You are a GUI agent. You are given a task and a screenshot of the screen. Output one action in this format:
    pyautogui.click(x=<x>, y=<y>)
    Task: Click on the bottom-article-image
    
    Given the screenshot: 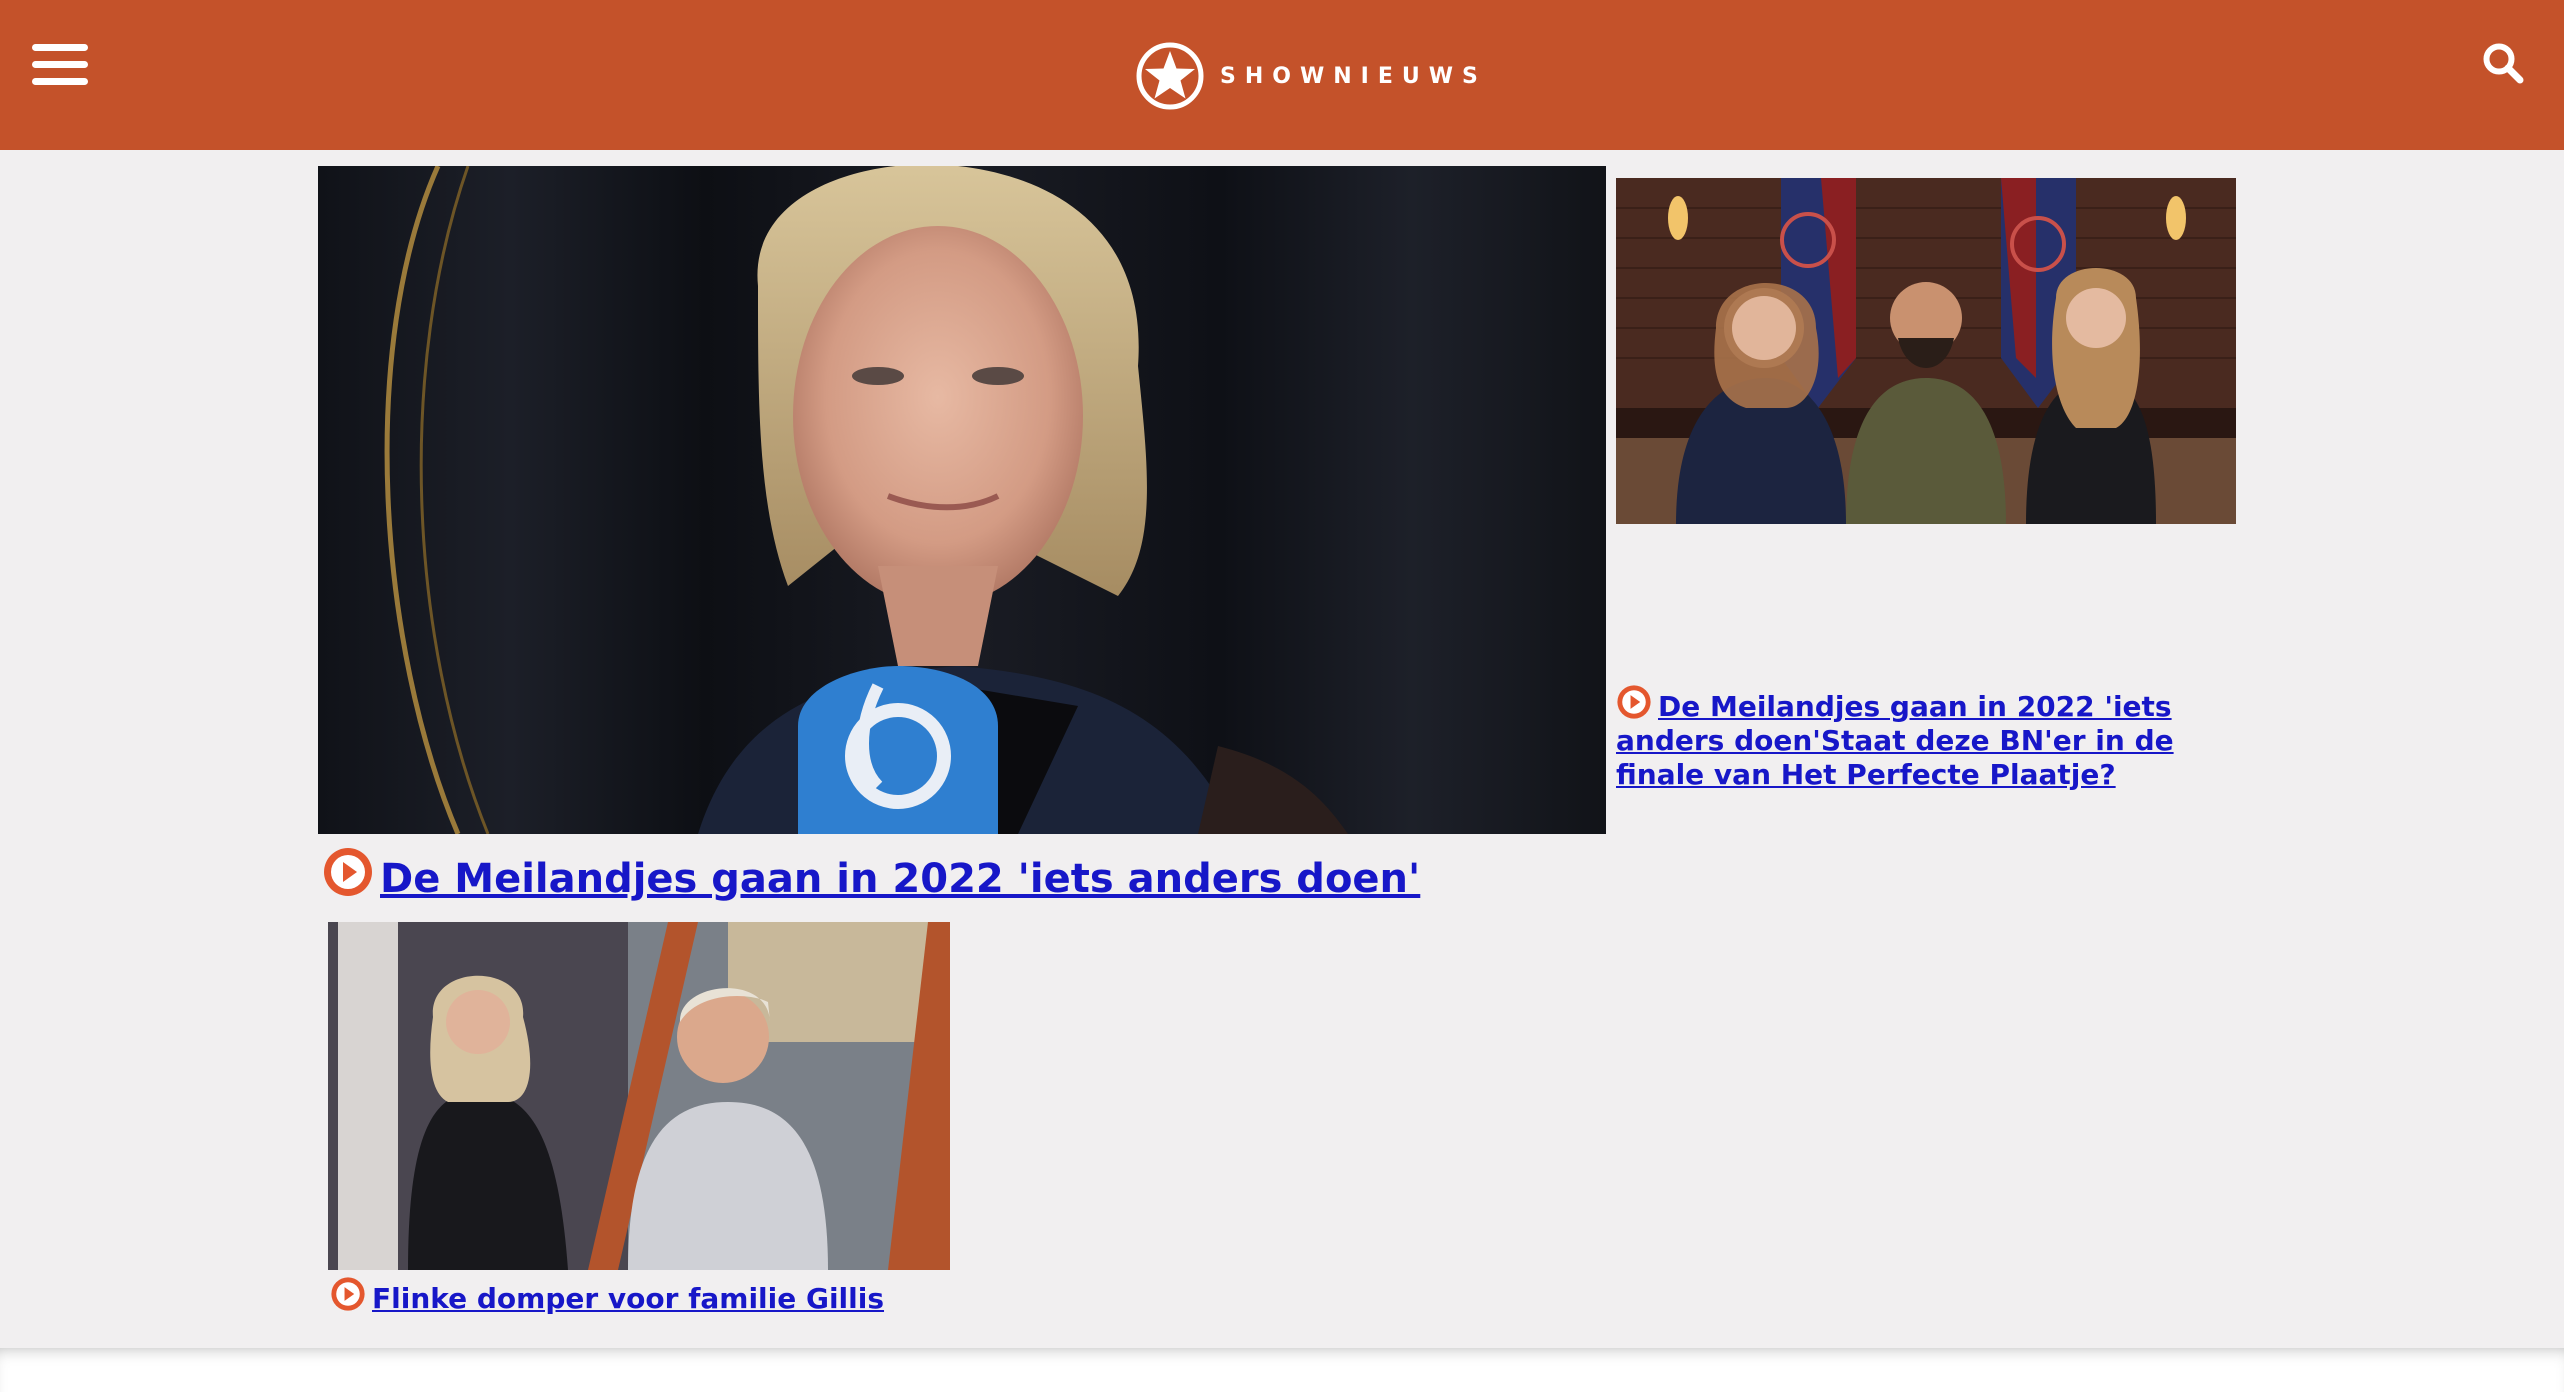 What is the action you would take?
    pyautogui.click(x=639, y=1096)
    